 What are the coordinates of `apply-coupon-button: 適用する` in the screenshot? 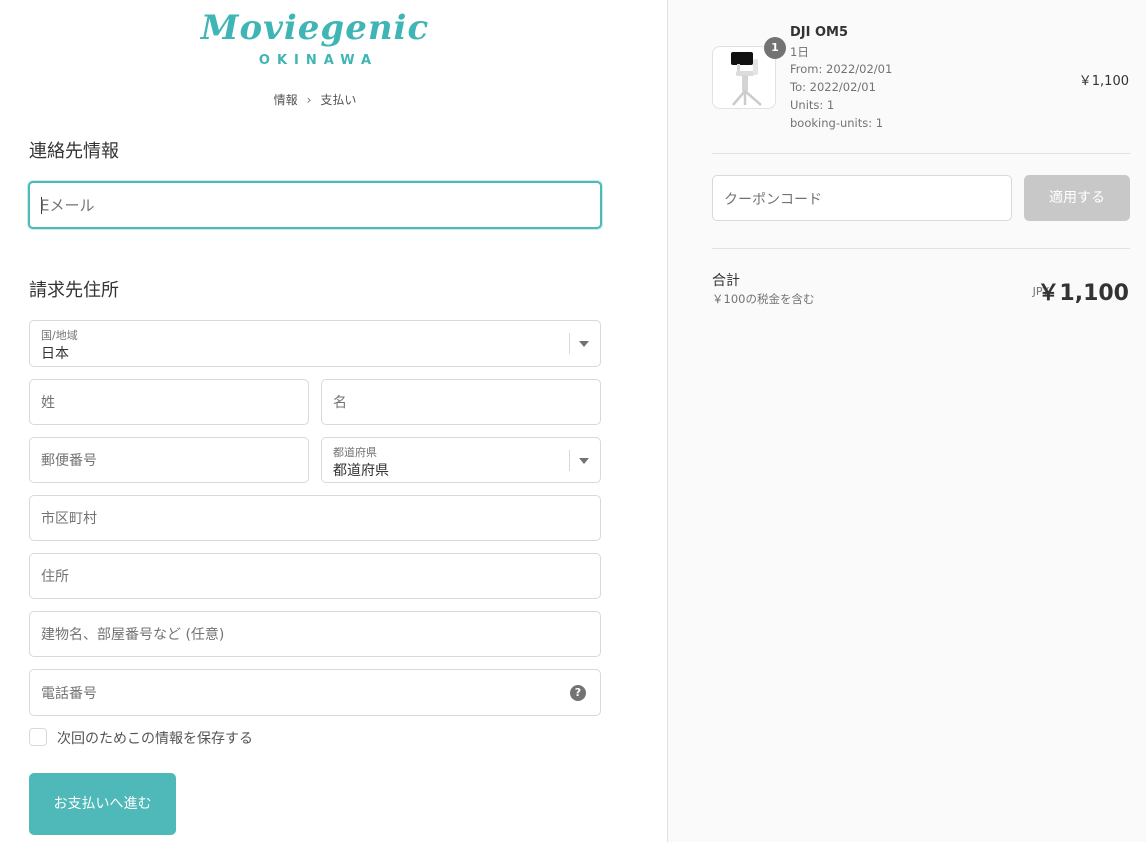 It's located at (1077, 198).